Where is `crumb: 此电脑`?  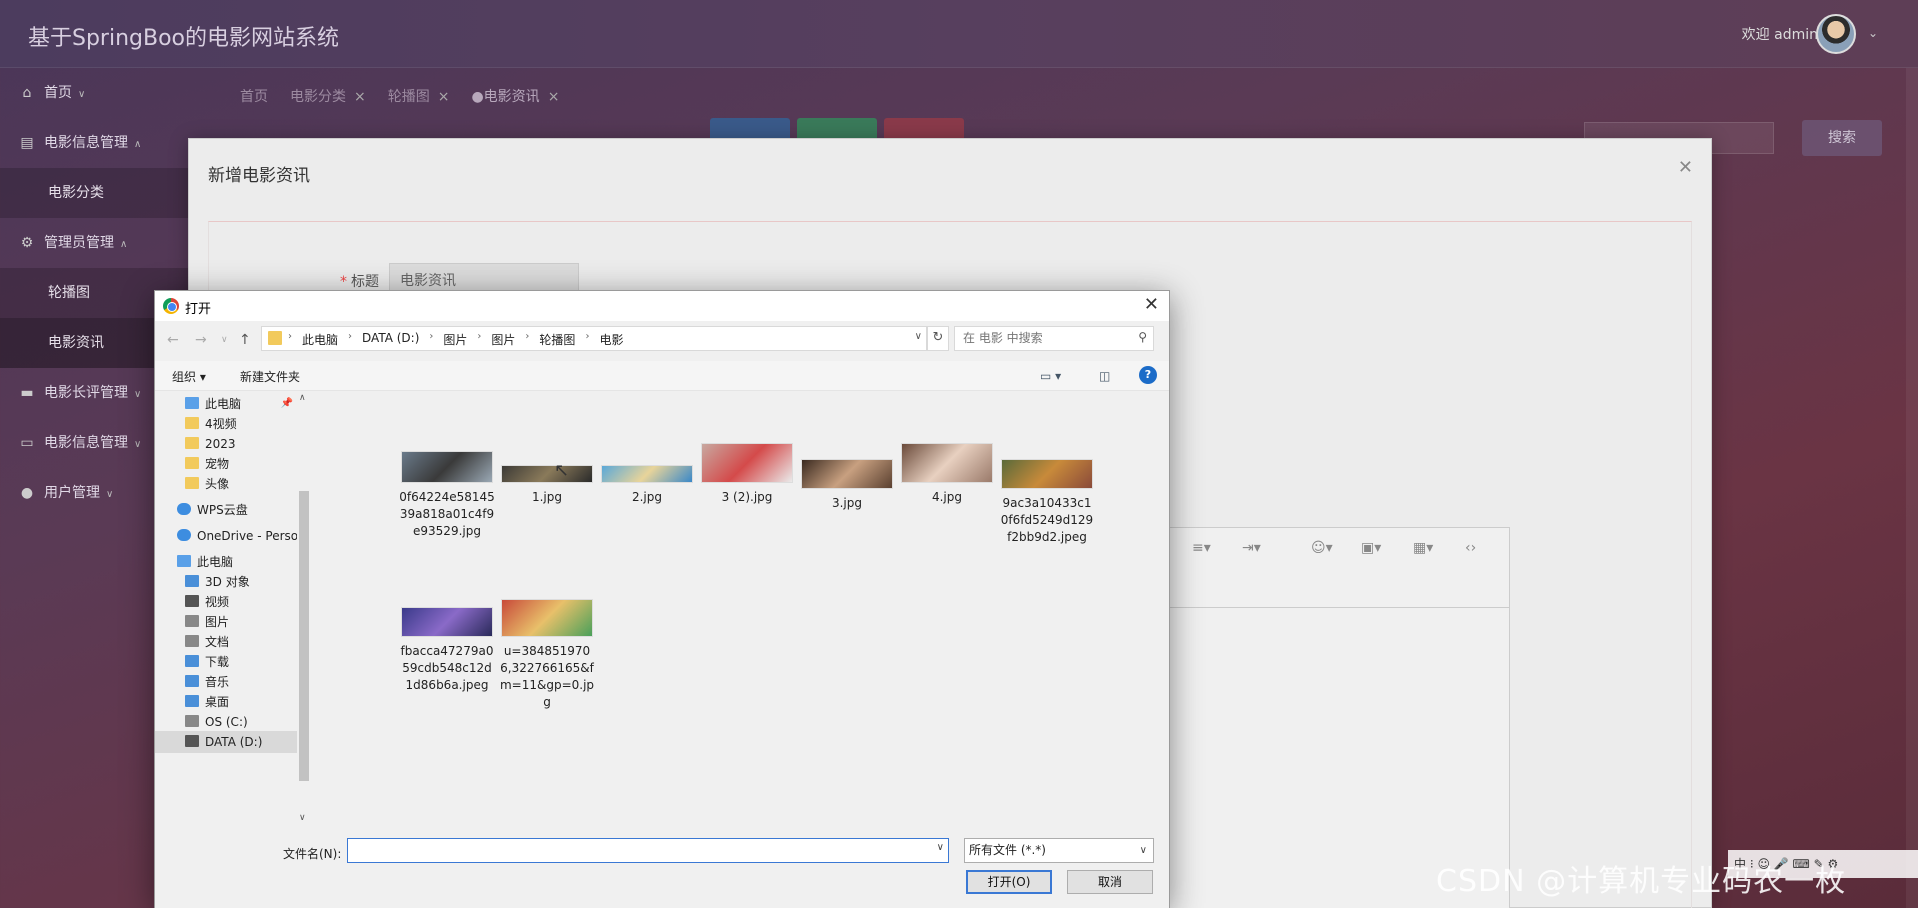
crumb: 此电脑 is located at coordinates (320, 339).